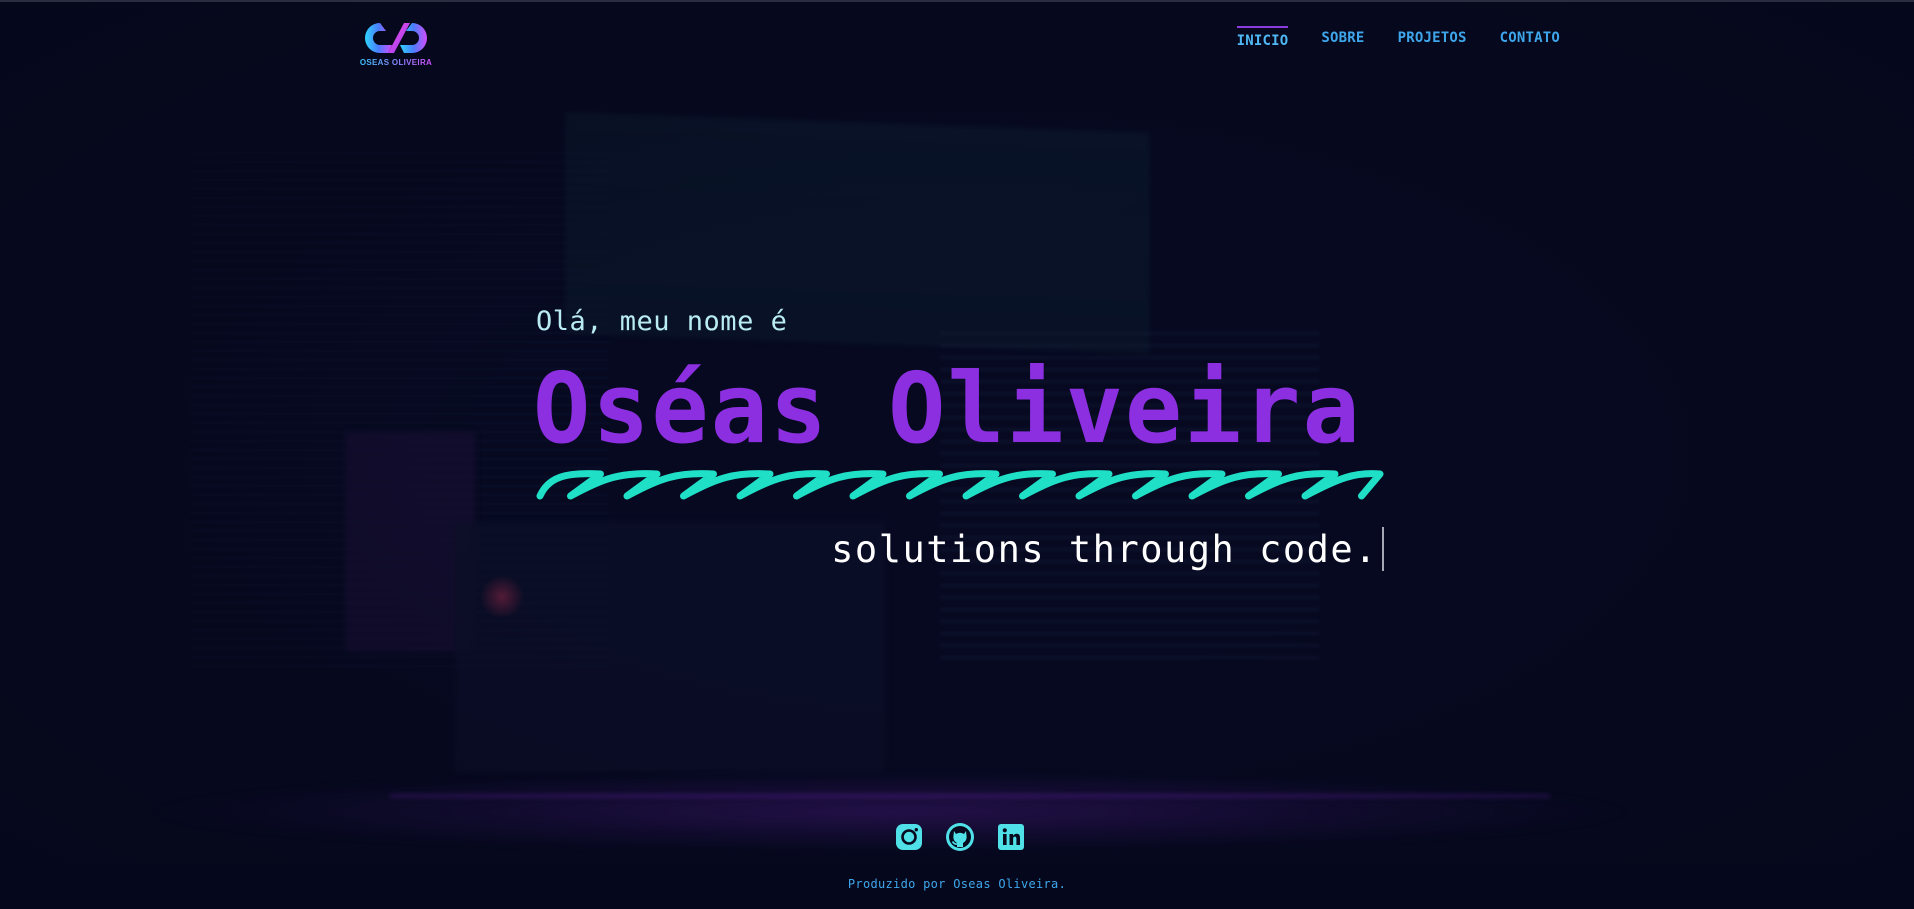  Describe the element at coordinates (662, 321) in the screenshot. I see `hero-greeting: Olá, meu nome é` at that location.